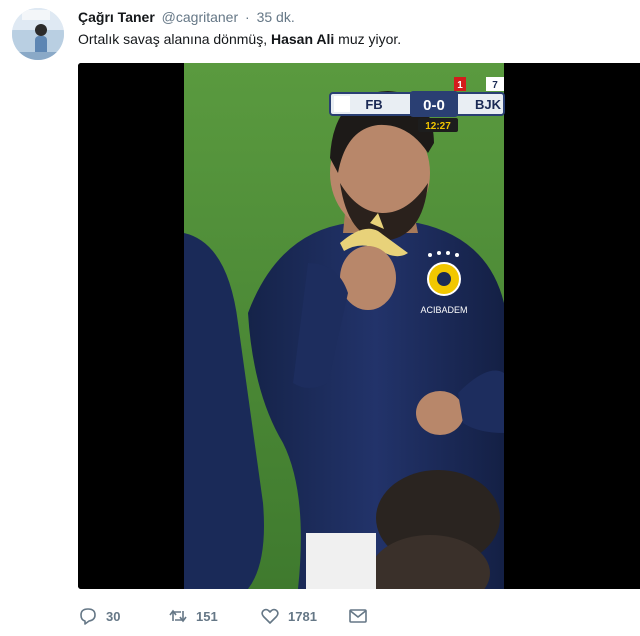 This screenshot has width=640, height=636. I want to click on like-button: 1781, so click(304, 616).